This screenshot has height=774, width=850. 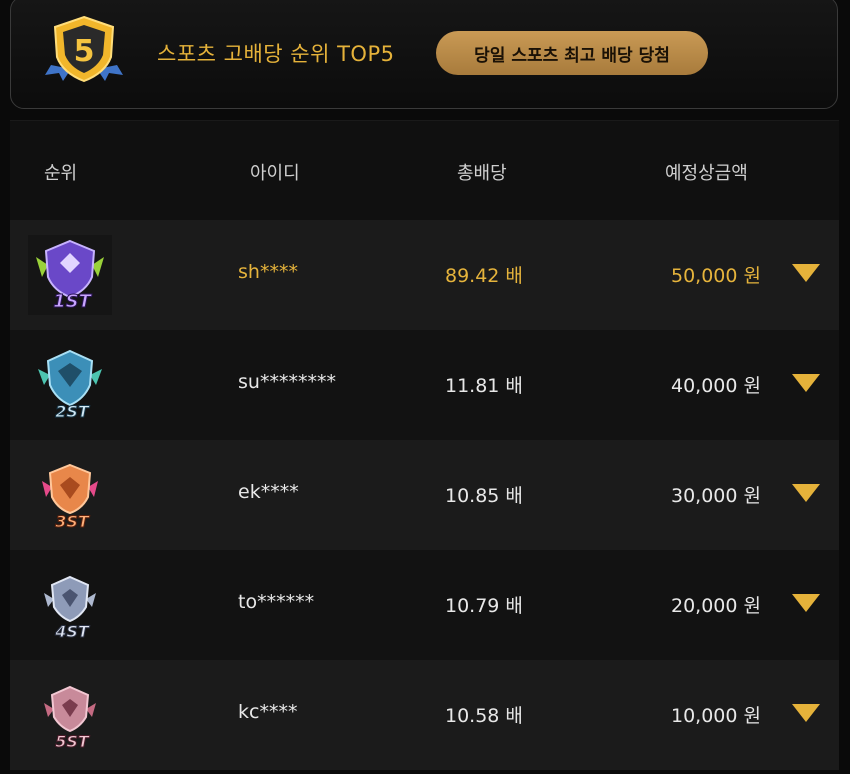 I want to click on user-id: to******, so click(x=276, y=602).